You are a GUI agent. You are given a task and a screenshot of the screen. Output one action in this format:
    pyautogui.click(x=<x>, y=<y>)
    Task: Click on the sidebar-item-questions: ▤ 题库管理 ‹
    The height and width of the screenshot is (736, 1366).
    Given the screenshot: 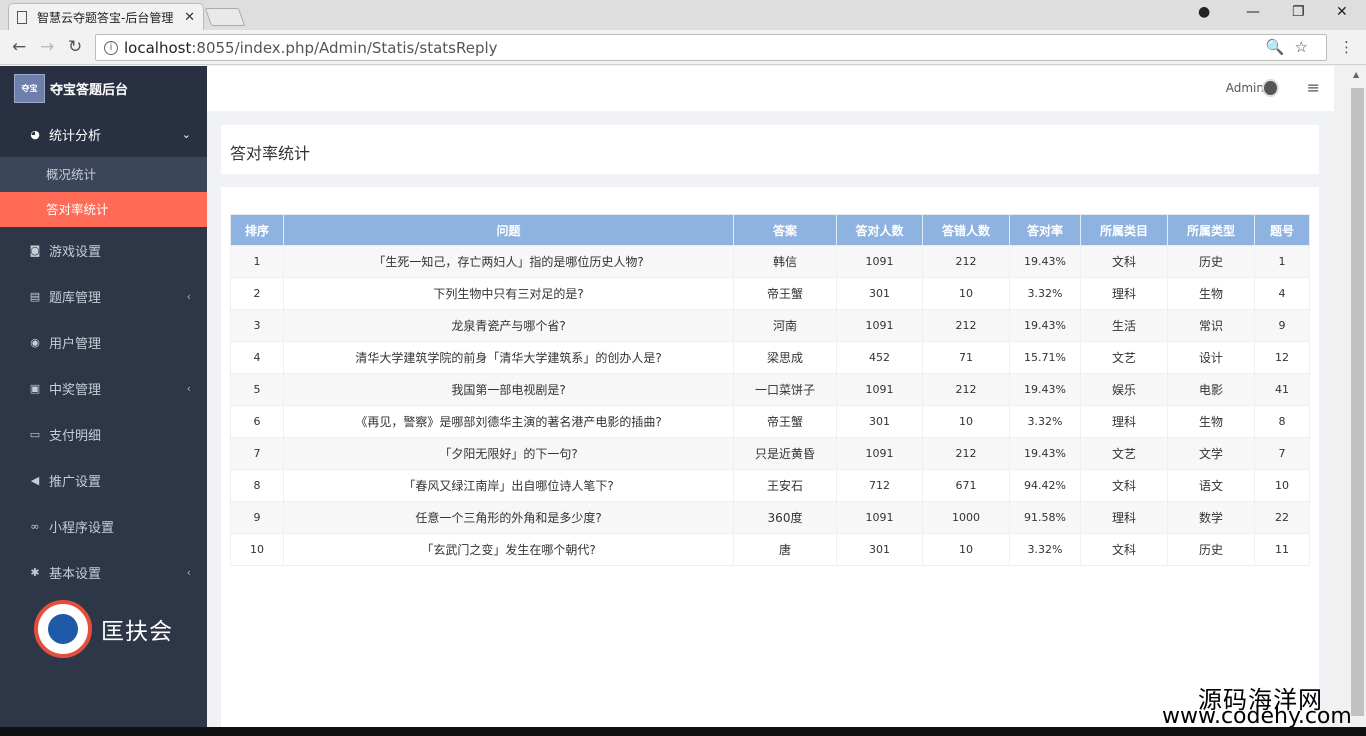 What is the action you would take?
    pyautogui.click(x=103, y=296)
    